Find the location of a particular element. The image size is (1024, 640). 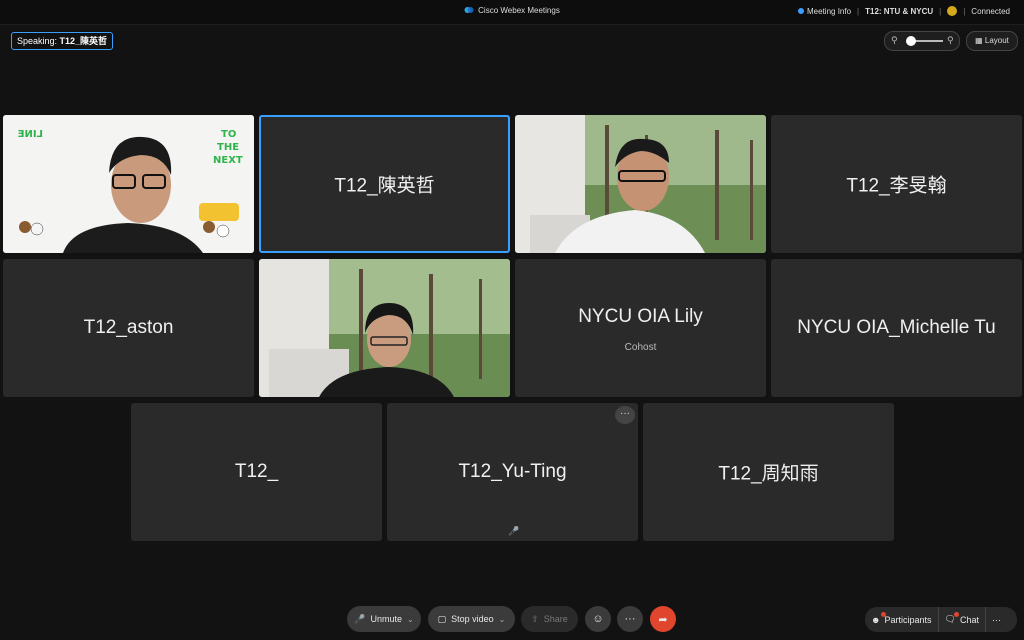

participant-tile: T12_周知雨 is located at coordinates (768, 472).